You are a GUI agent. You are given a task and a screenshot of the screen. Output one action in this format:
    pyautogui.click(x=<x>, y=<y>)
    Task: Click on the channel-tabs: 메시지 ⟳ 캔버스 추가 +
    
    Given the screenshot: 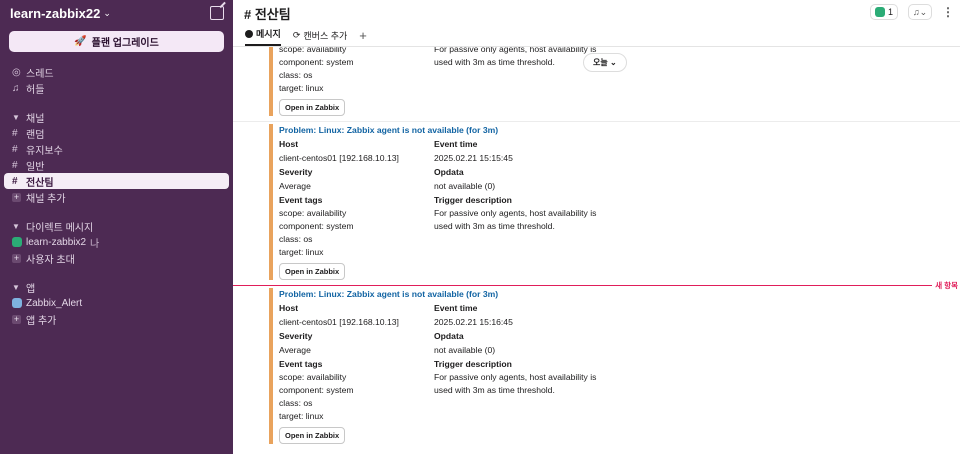 What is the action you would take?
    pyautogui.click(x=596, y=37)
    